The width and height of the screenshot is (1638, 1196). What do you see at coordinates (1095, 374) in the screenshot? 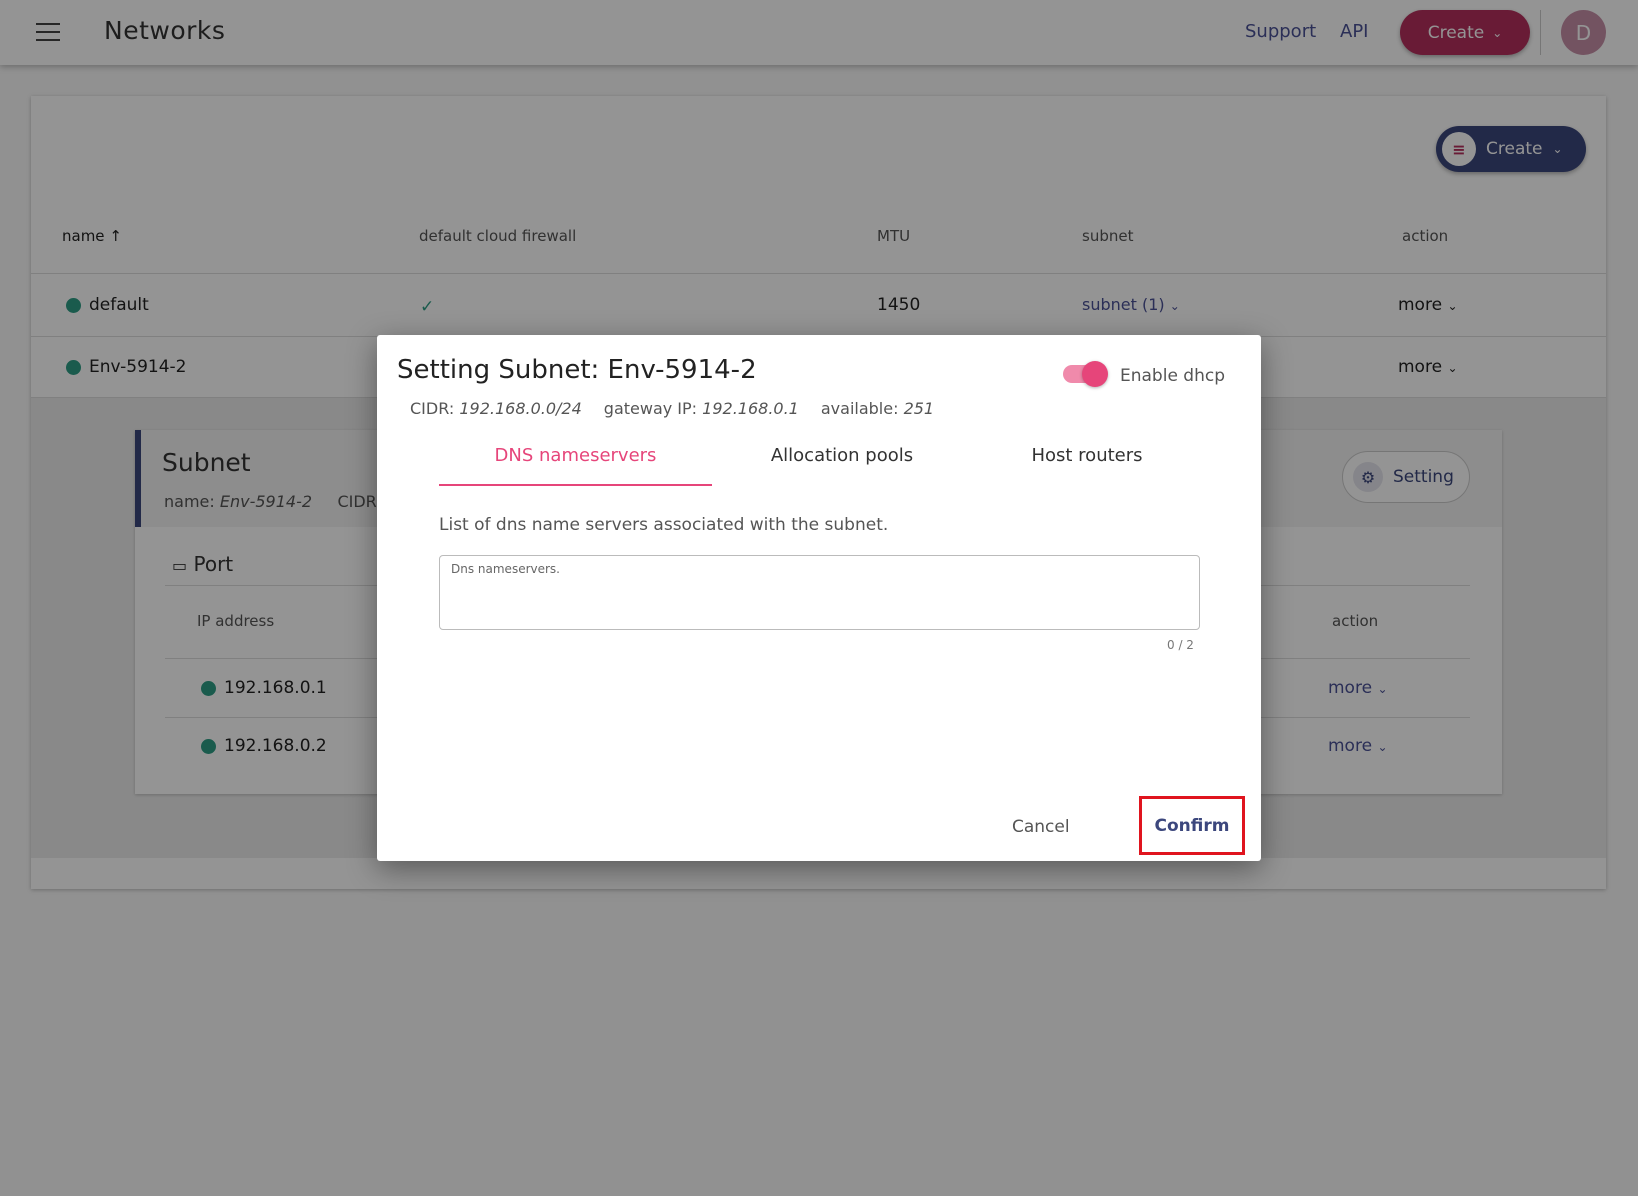
I see `dhcp-toggle-knob` at bounding box center [1095, 374].